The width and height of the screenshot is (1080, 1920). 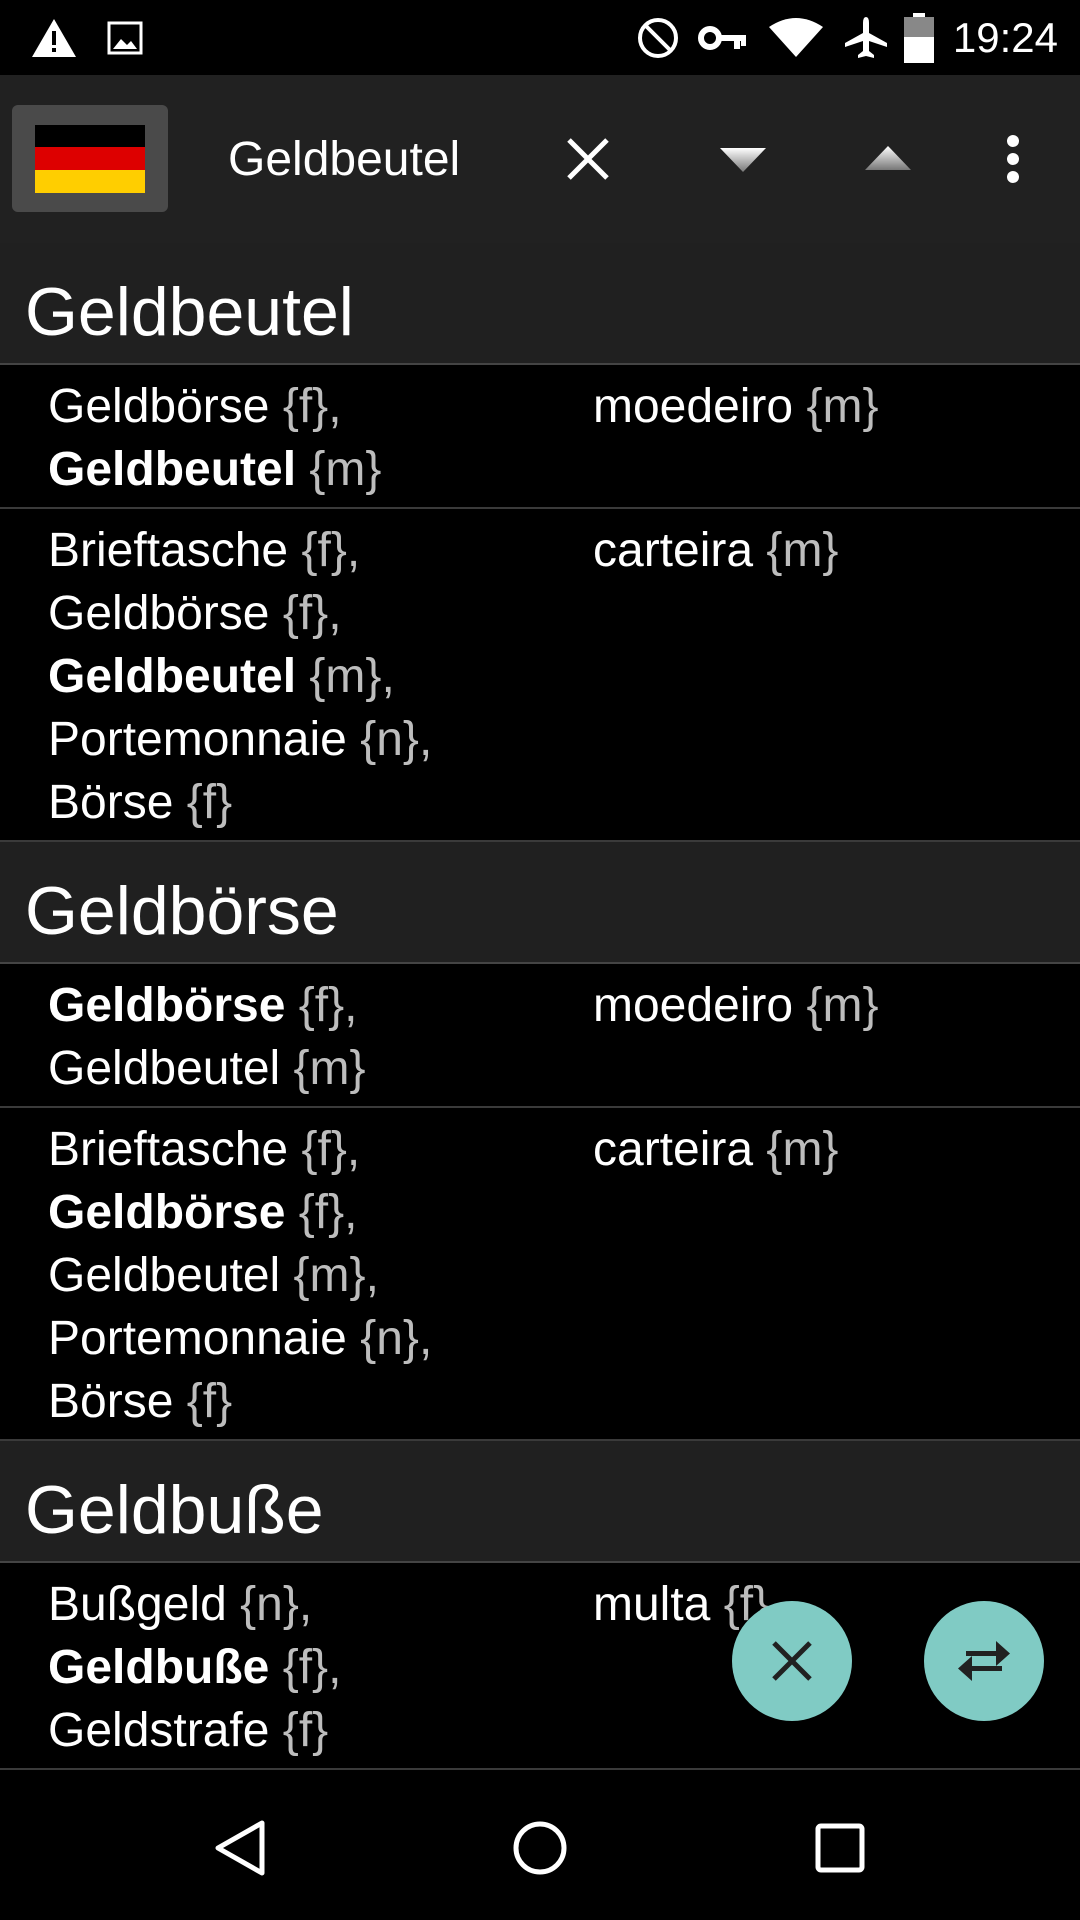 I want to click on term-line: Bußgeld {n},, so click(x=296, y=1604).